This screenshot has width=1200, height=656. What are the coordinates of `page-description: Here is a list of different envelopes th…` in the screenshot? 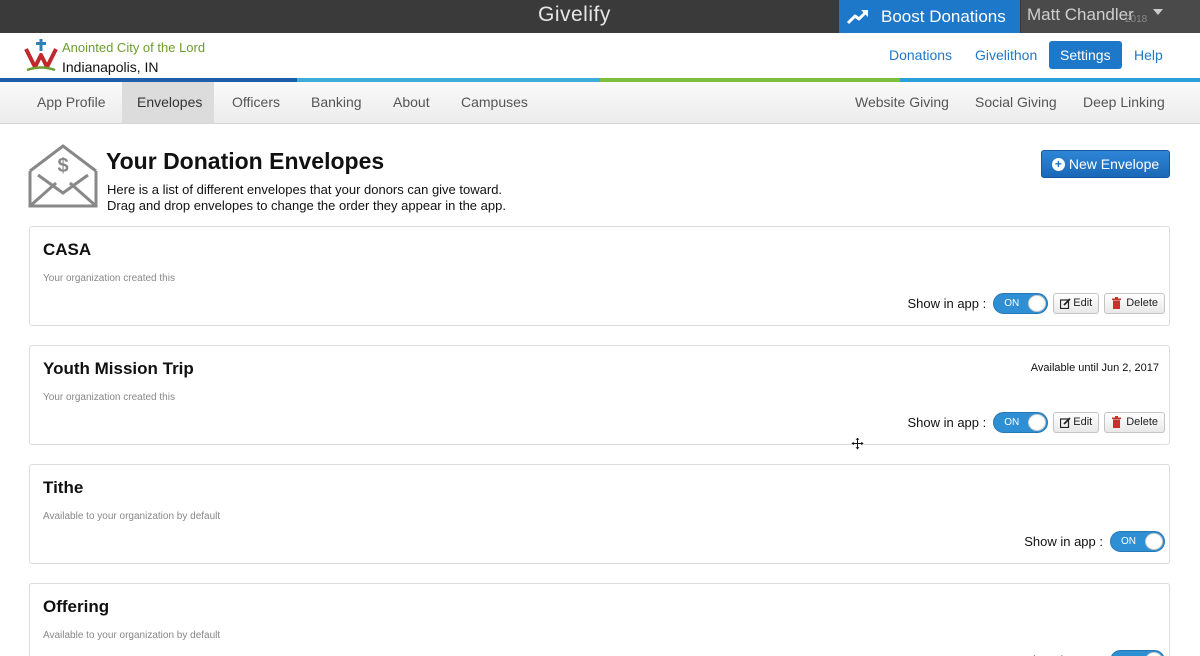 It's located at (306, 198).